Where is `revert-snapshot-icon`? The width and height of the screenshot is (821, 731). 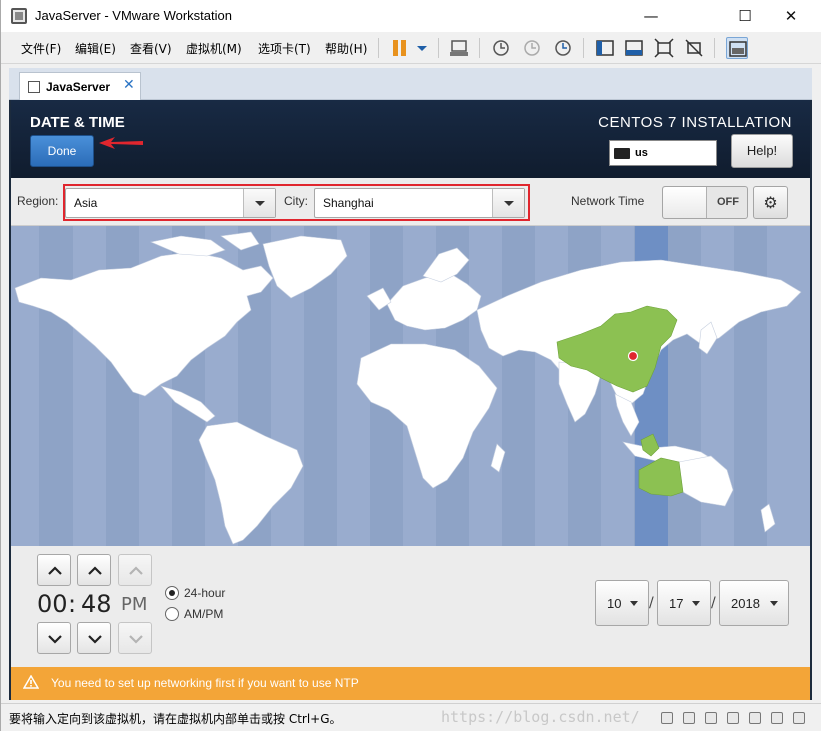
revert-snapshot-icon is located at coordinates (532, 48).